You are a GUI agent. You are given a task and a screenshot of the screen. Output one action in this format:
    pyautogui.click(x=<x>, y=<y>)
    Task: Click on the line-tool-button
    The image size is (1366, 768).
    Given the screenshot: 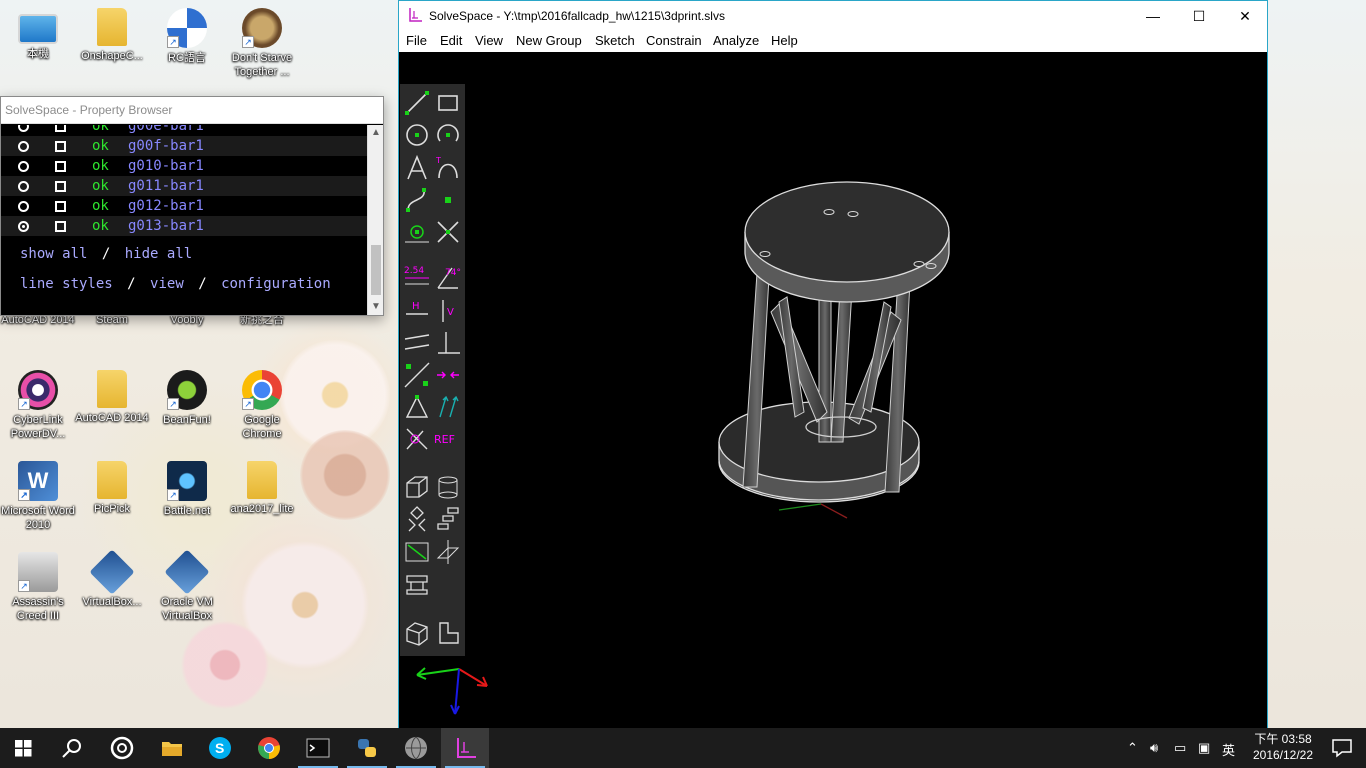 What is the action you would take?
    pyautogui.click(x=417, y=103)
    